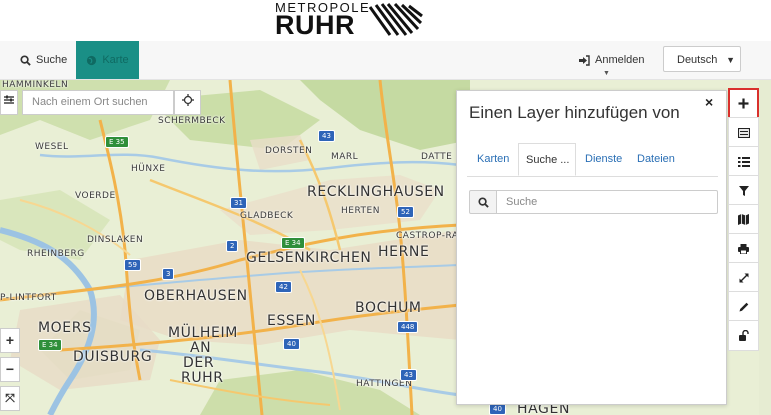  What do you see at coordinates (574, 112) in the screenshot?
I see `panel-title: Einen Layer hinzufügen von` at bounding box center [574, 112].